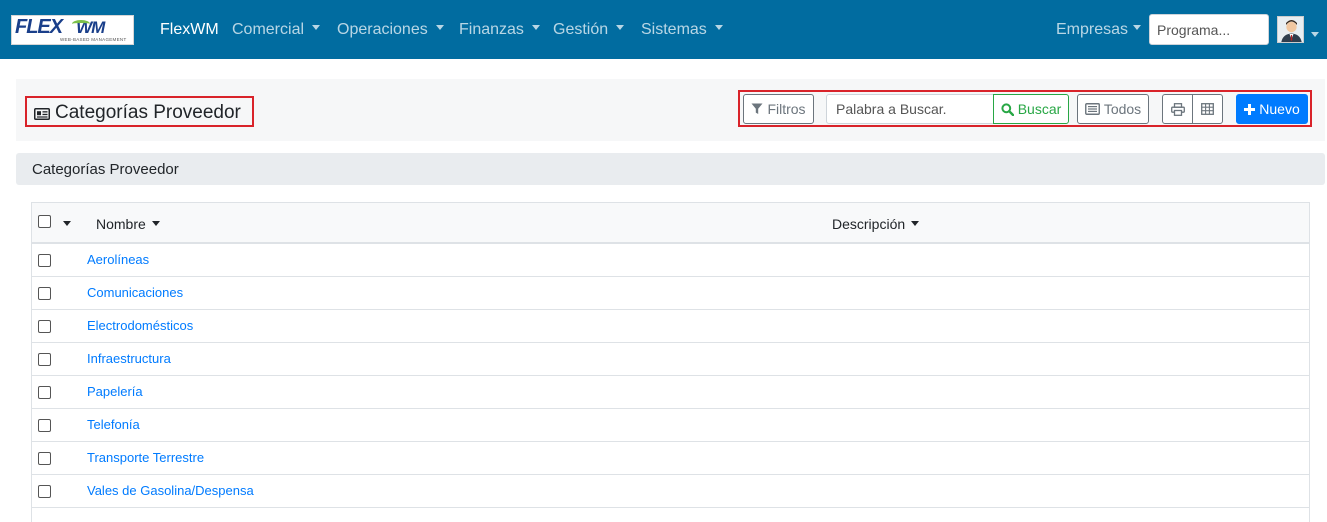  I want to click on table-row: Aerolíneas, so click(670, 260).